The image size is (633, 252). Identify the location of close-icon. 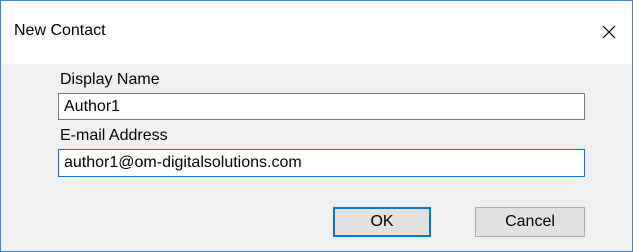
(609, 32).